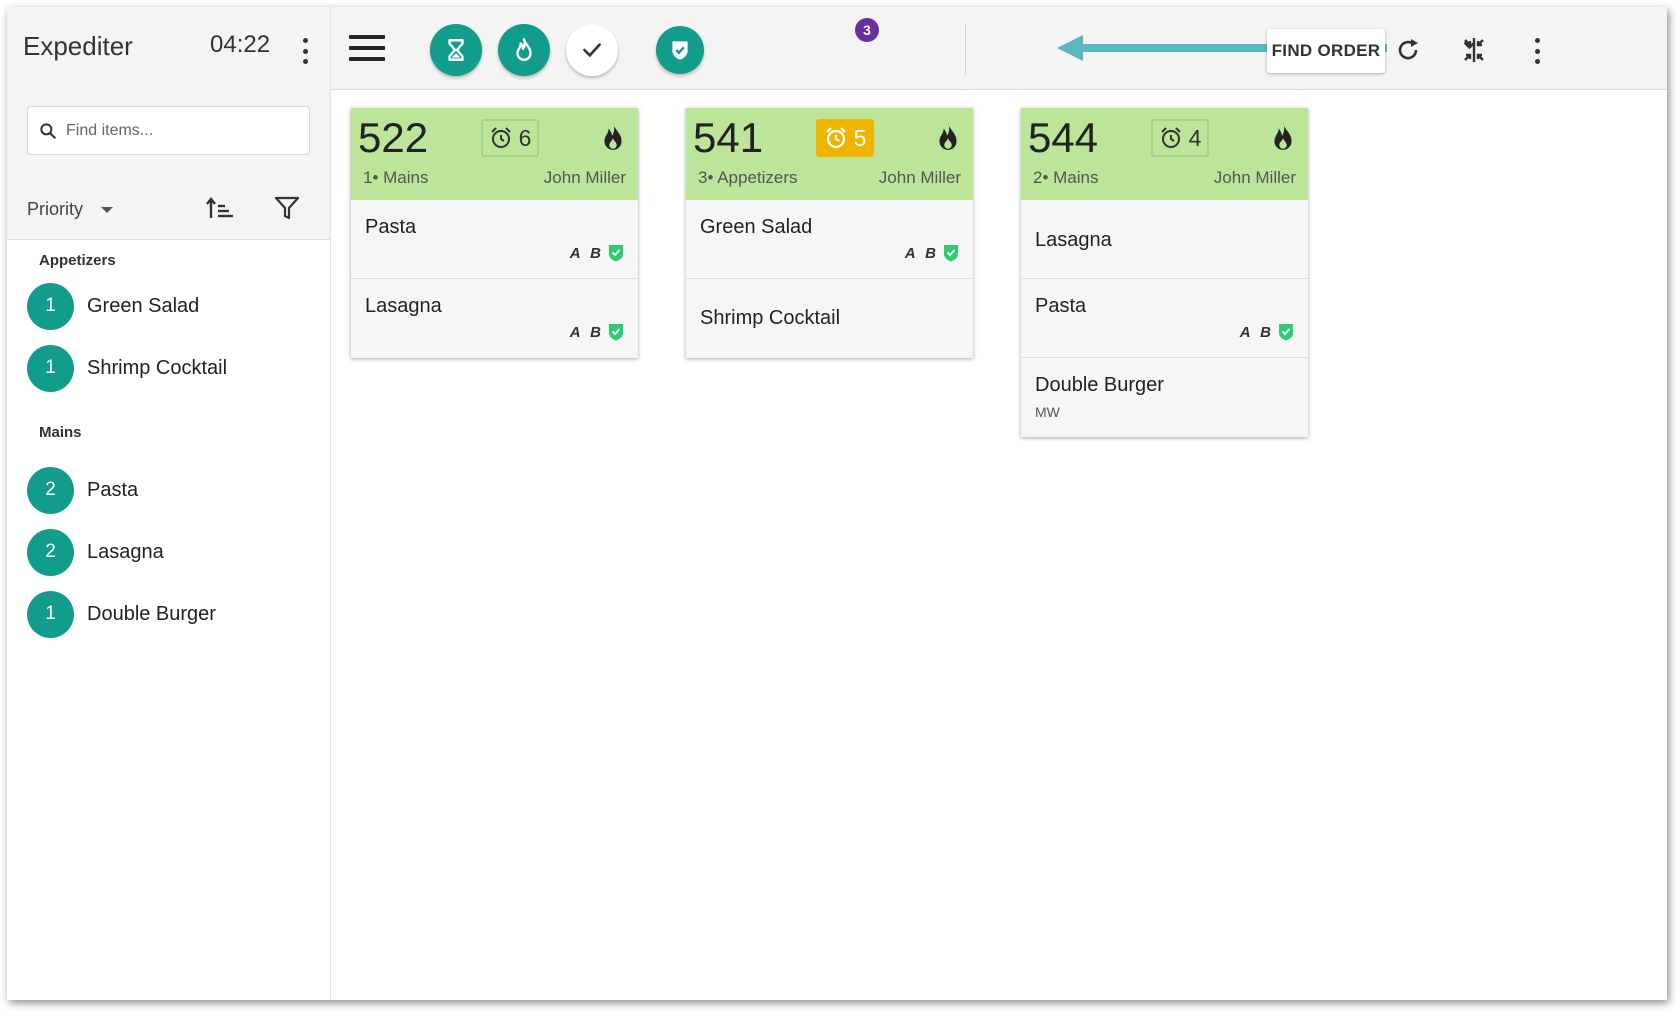 The image size is (1680, 1014). I want to click on order-number: 541, so click(728, 137).